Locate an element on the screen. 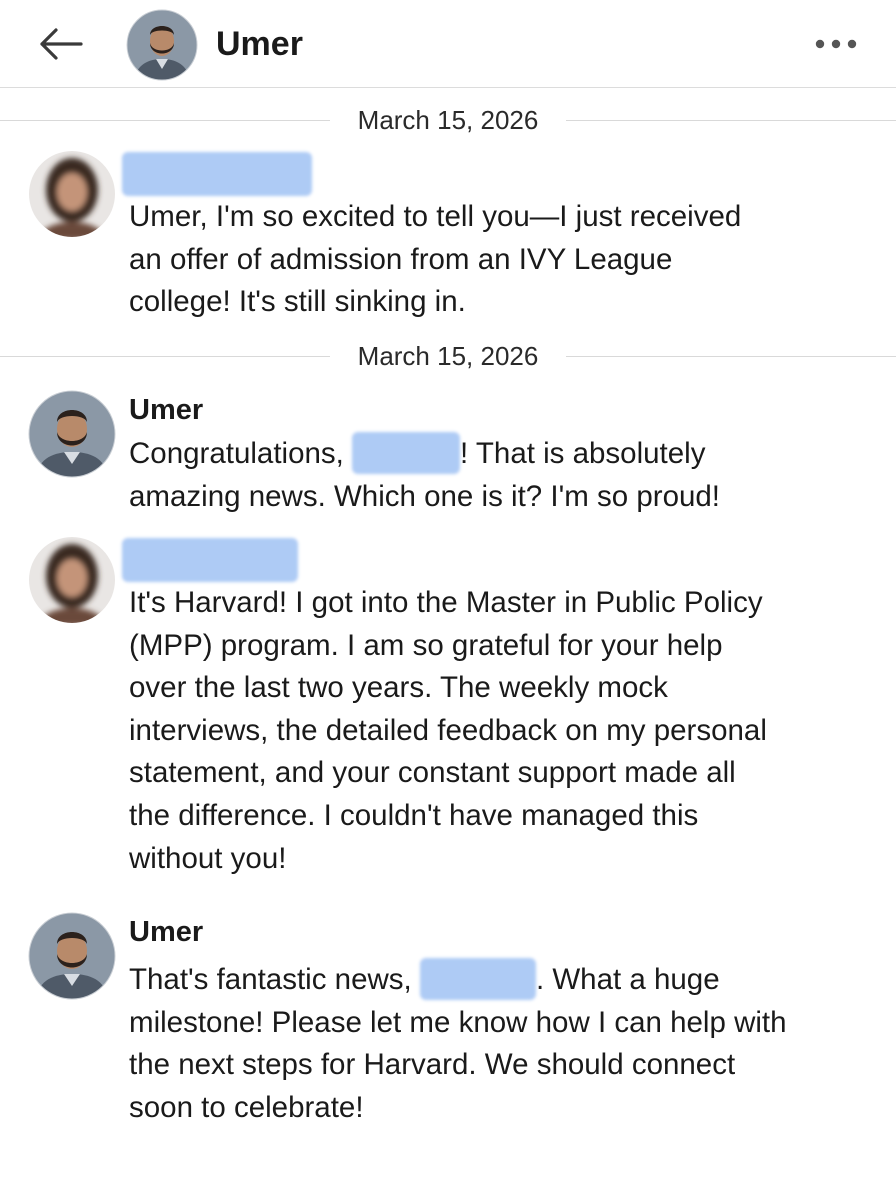 The image size is (896, 1200). message-line: That's fantastic news, is located at coordinates (274, 979).